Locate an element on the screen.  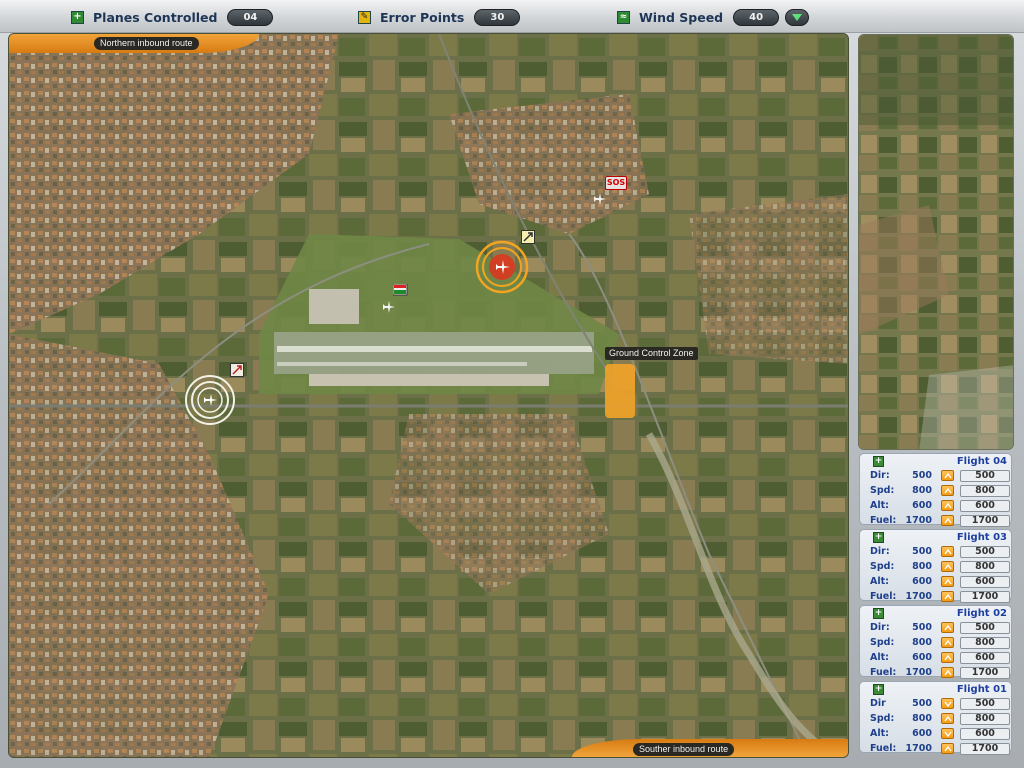
wind-direction-button is located at coordinates (797, 17).